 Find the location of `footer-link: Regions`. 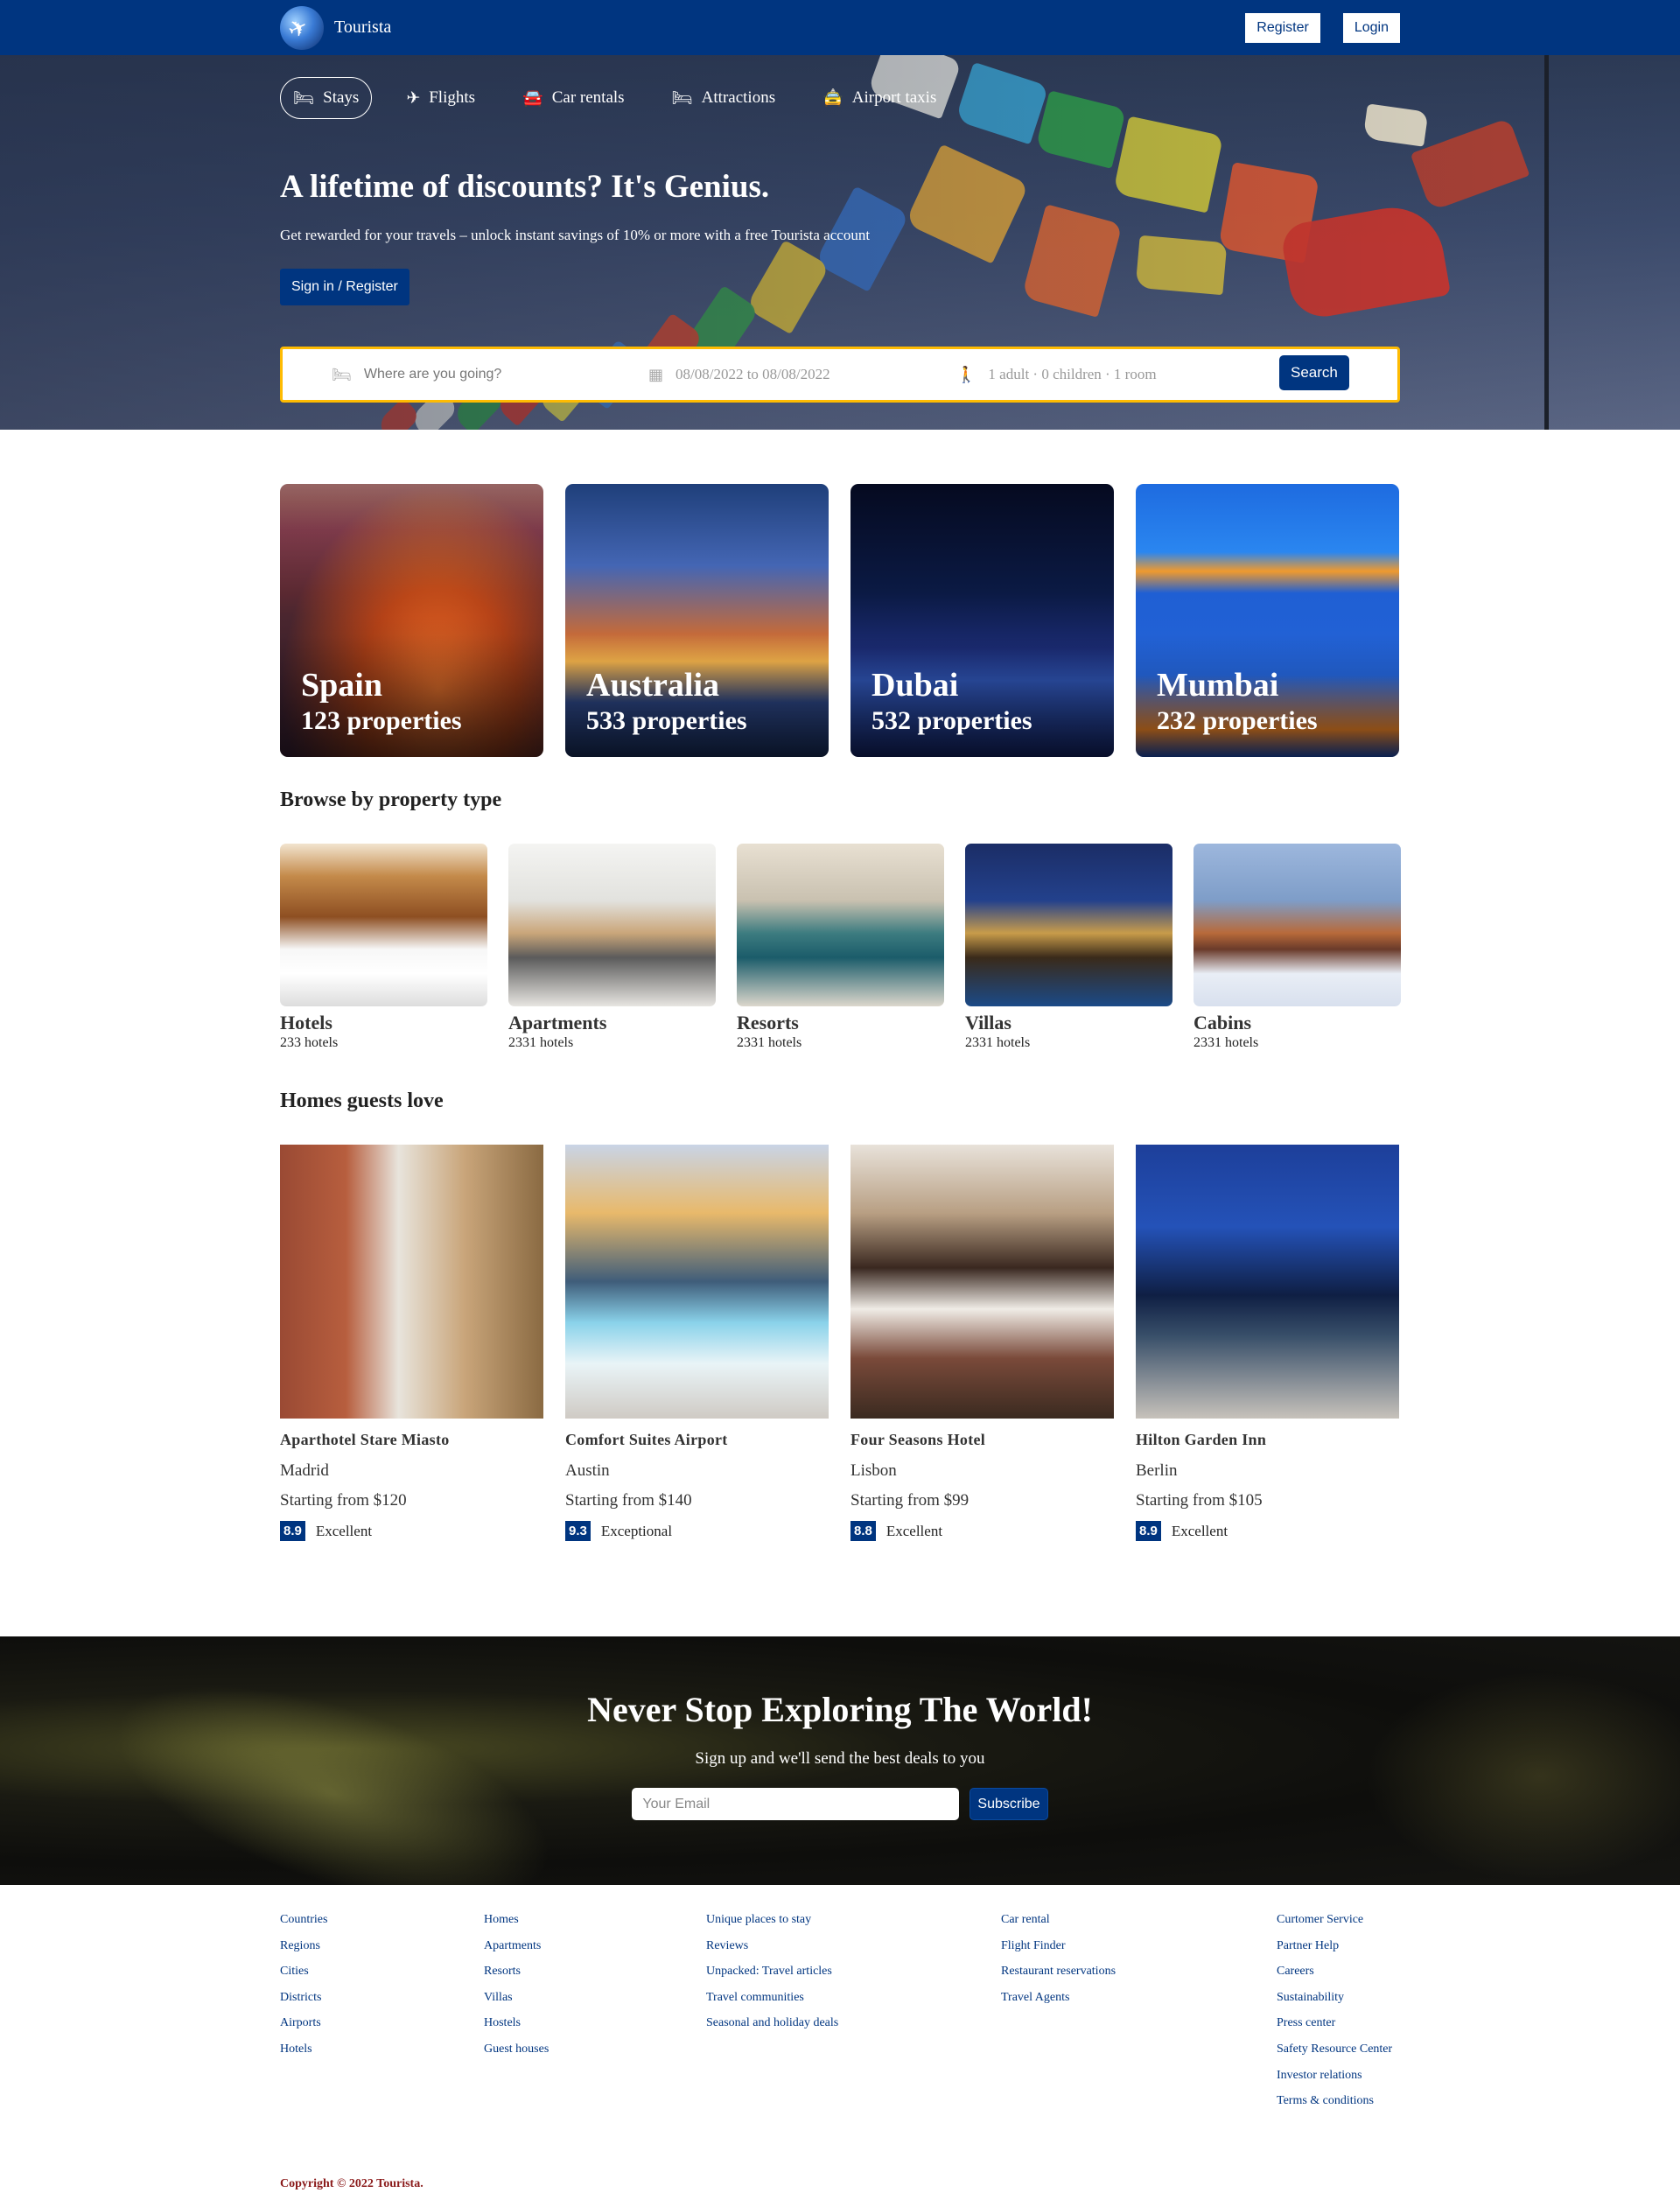

footer-link: Regions is located at coordinates (382, 1946).